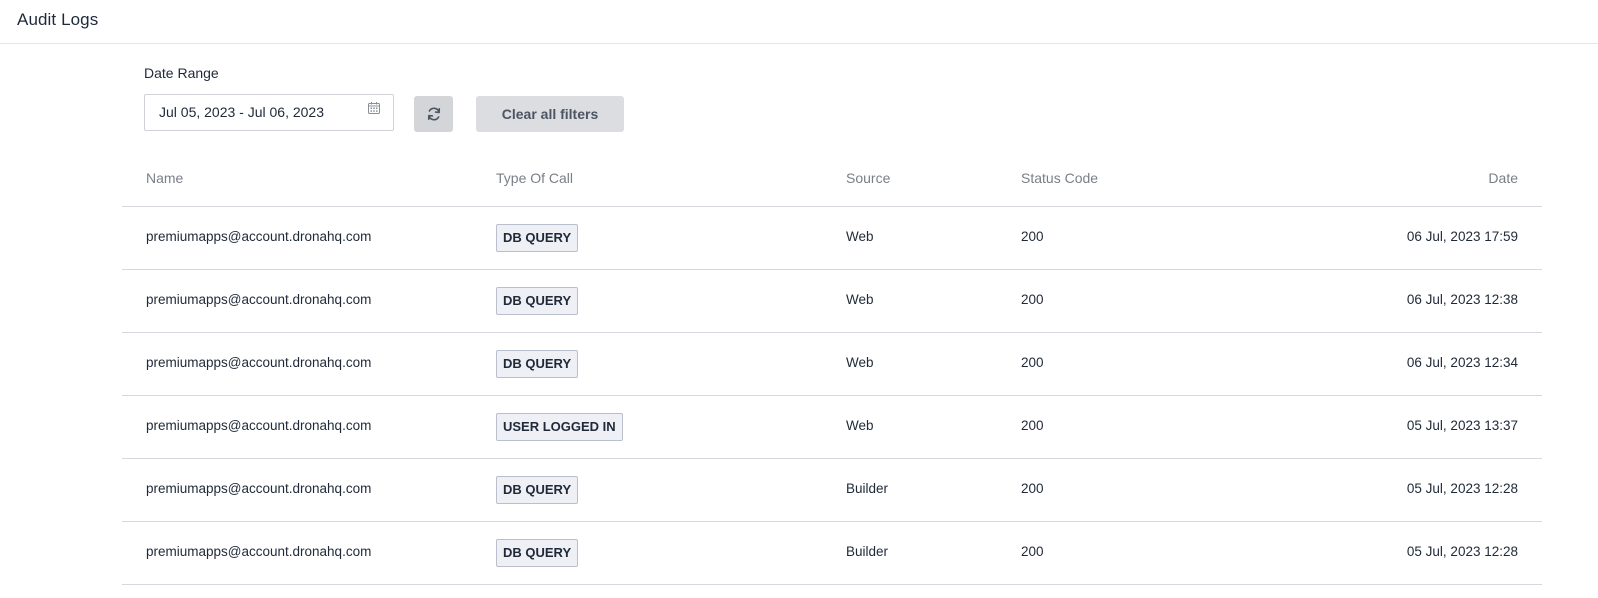 The image size is (1598, 598). I want to click on refresh-button, so click(433, 114).